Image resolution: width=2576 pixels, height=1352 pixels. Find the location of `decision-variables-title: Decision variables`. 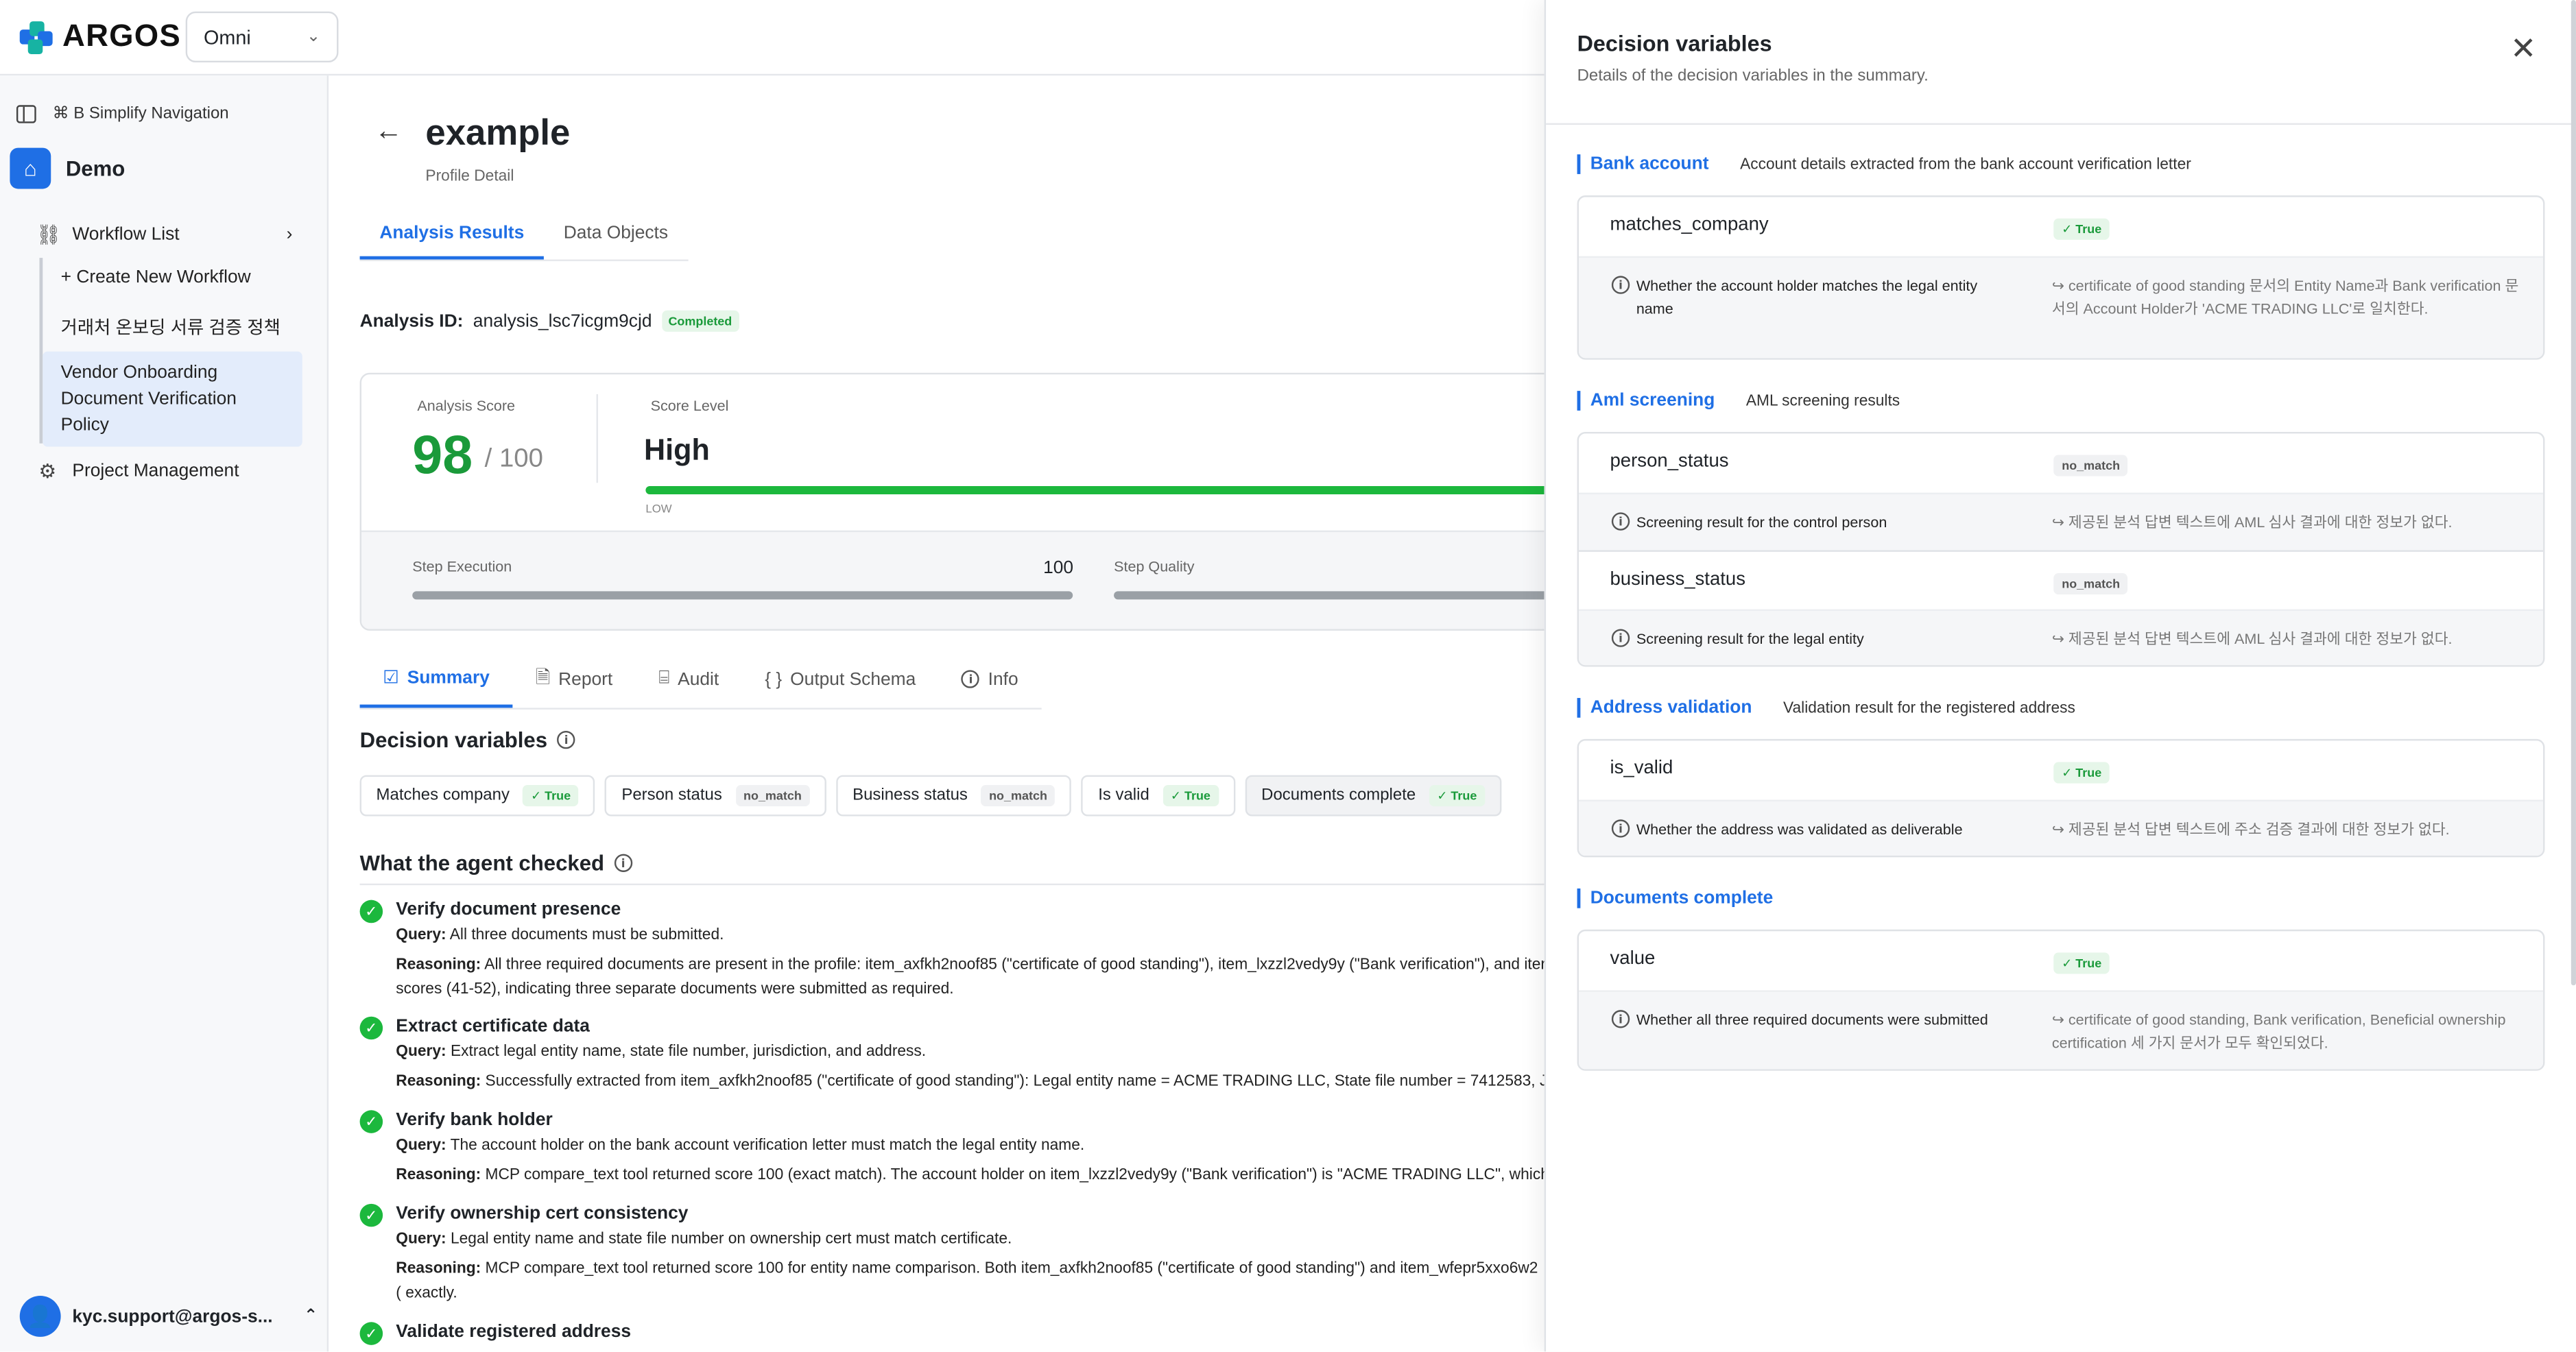

decision-variables-title: Decision variables is located at coordinates (454, 740).